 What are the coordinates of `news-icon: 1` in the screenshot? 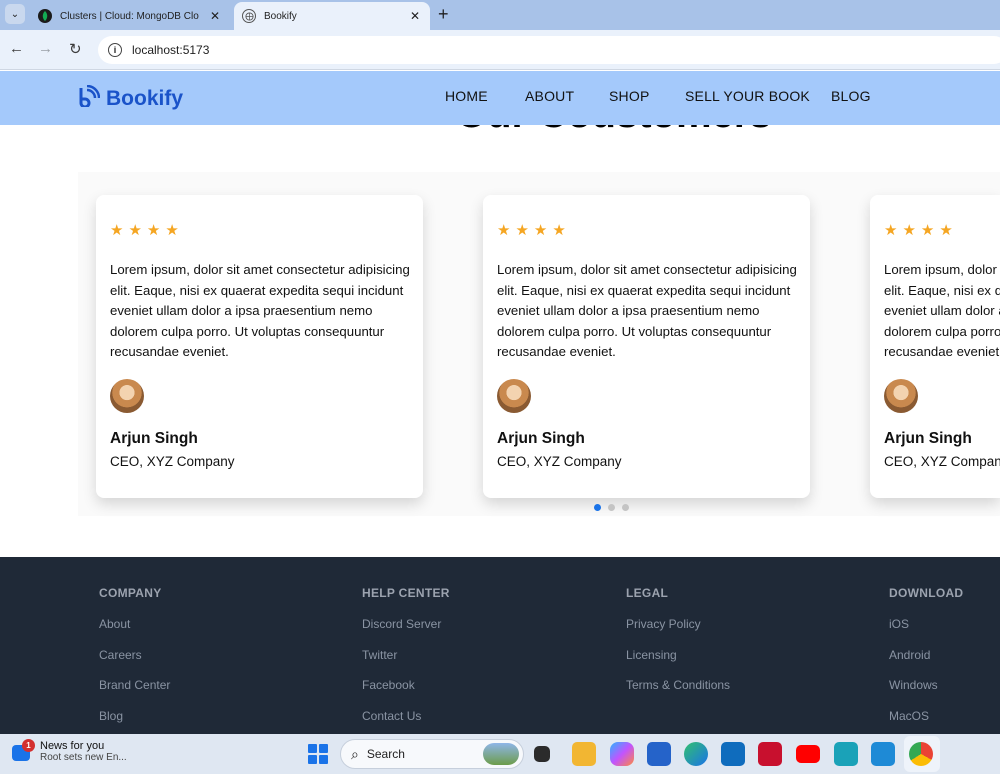 It's located at (23, 750).